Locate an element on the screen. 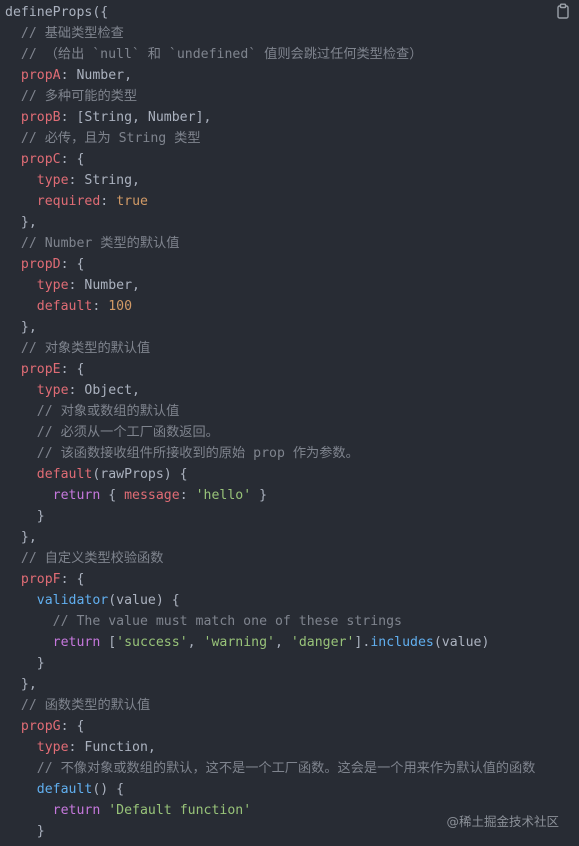 This screenshot has width=579, height=846. code-line: type: Number, is located at coordinates (292, 285).